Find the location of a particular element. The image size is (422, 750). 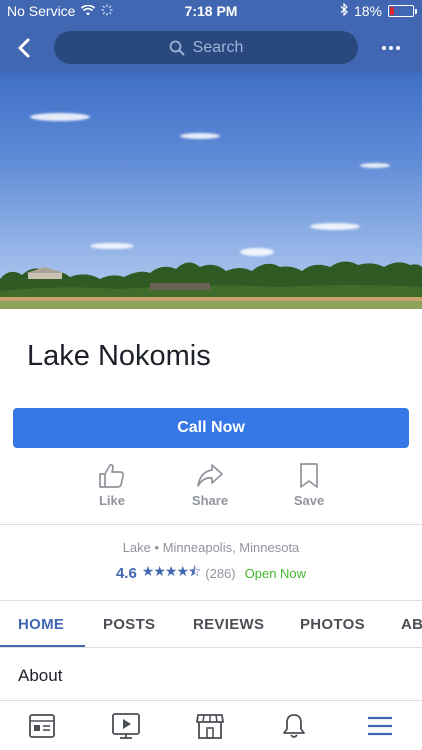

video-icon is located at coordinates (126, 726).